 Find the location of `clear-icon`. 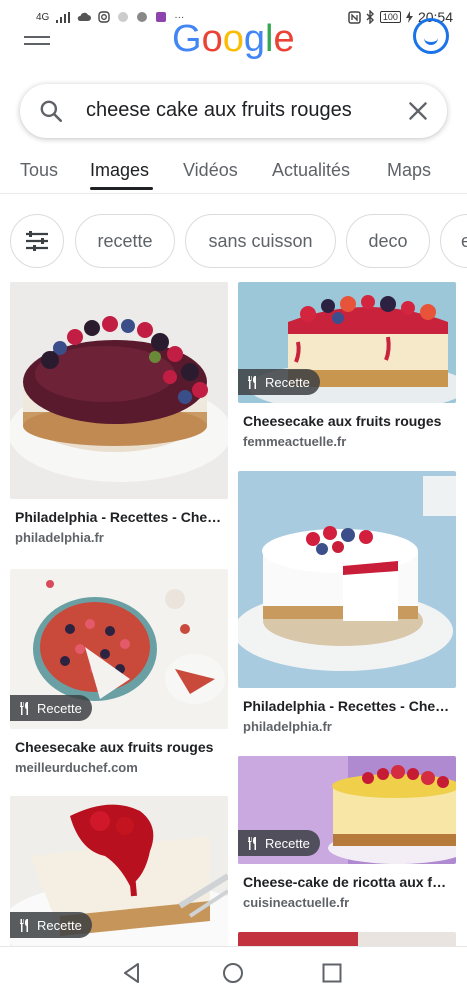

clear-icon is located at coordinates (418, 111).